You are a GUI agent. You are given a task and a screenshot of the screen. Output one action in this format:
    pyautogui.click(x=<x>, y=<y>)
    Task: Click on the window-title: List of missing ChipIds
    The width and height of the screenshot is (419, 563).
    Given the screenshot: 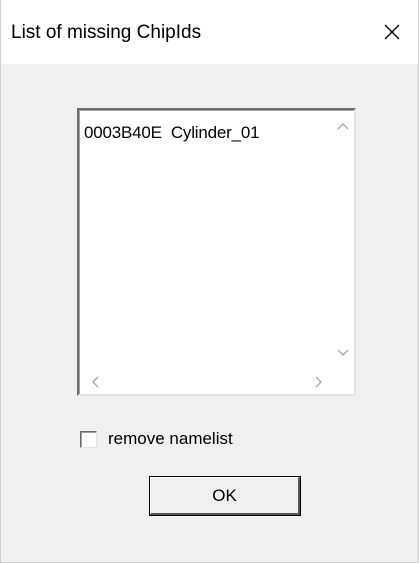 What is the action you would take?
    pyautogui.click(x=106, y=32)
    